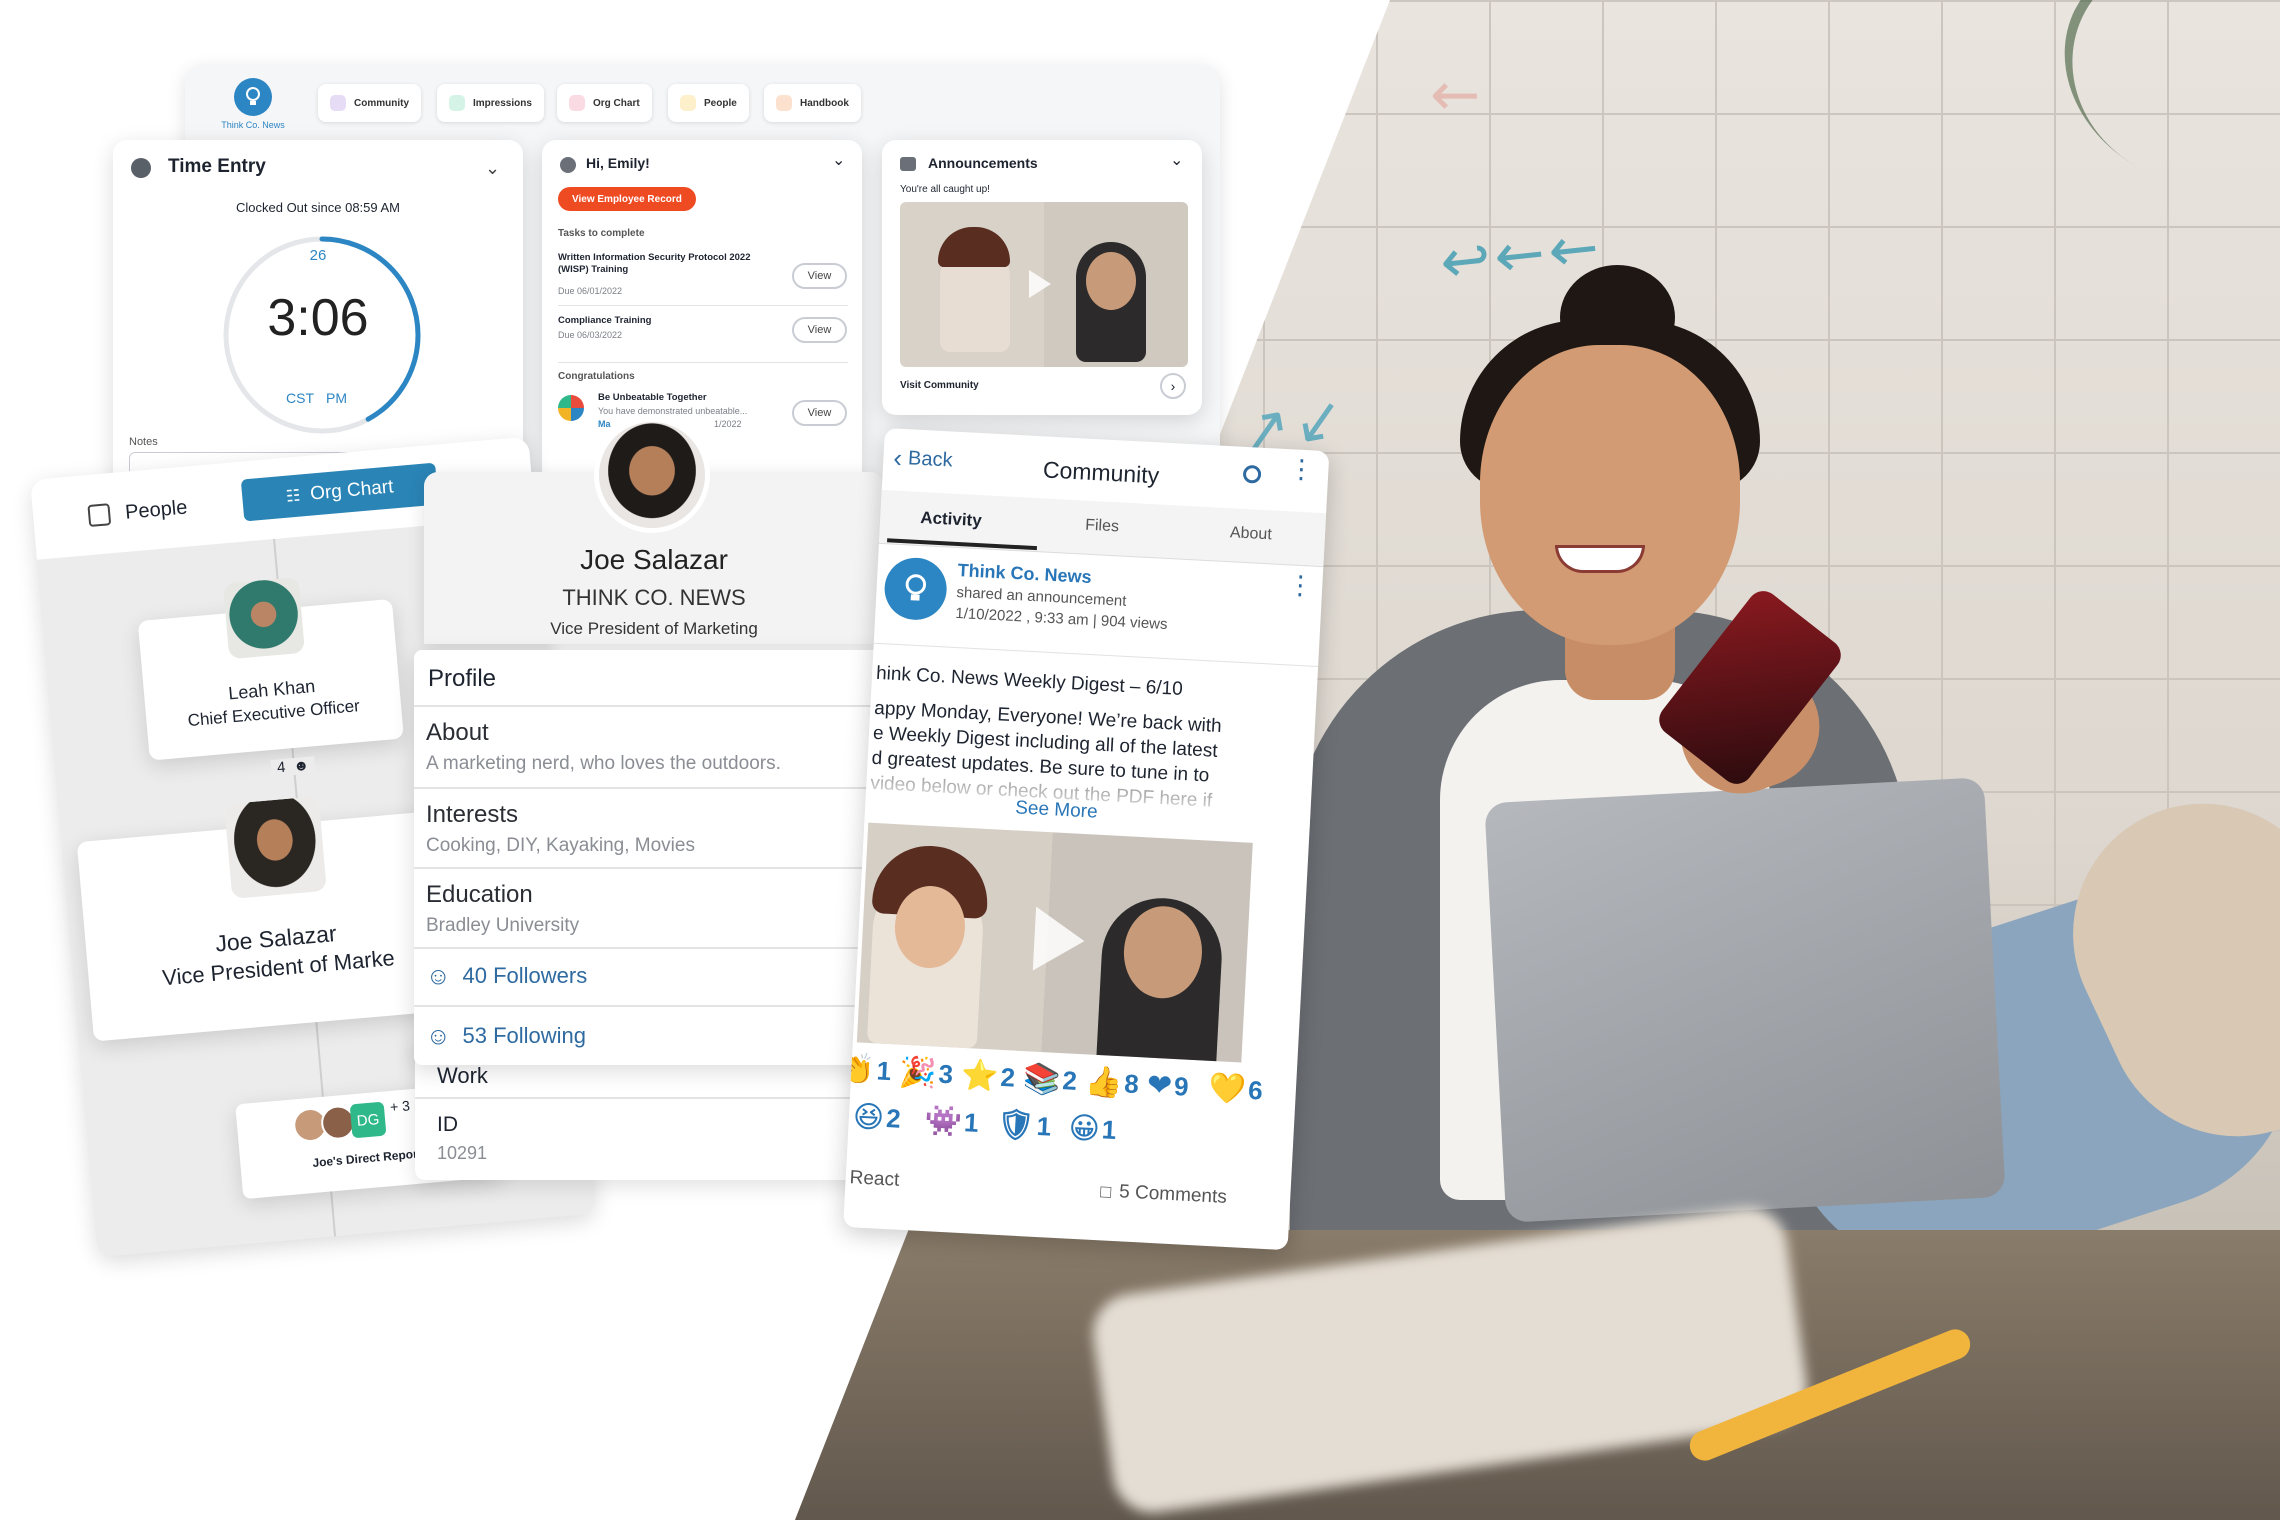 The width and height of the screenshot is (2280, 1520). I want to click on vp-avatar, so click(275, 847).